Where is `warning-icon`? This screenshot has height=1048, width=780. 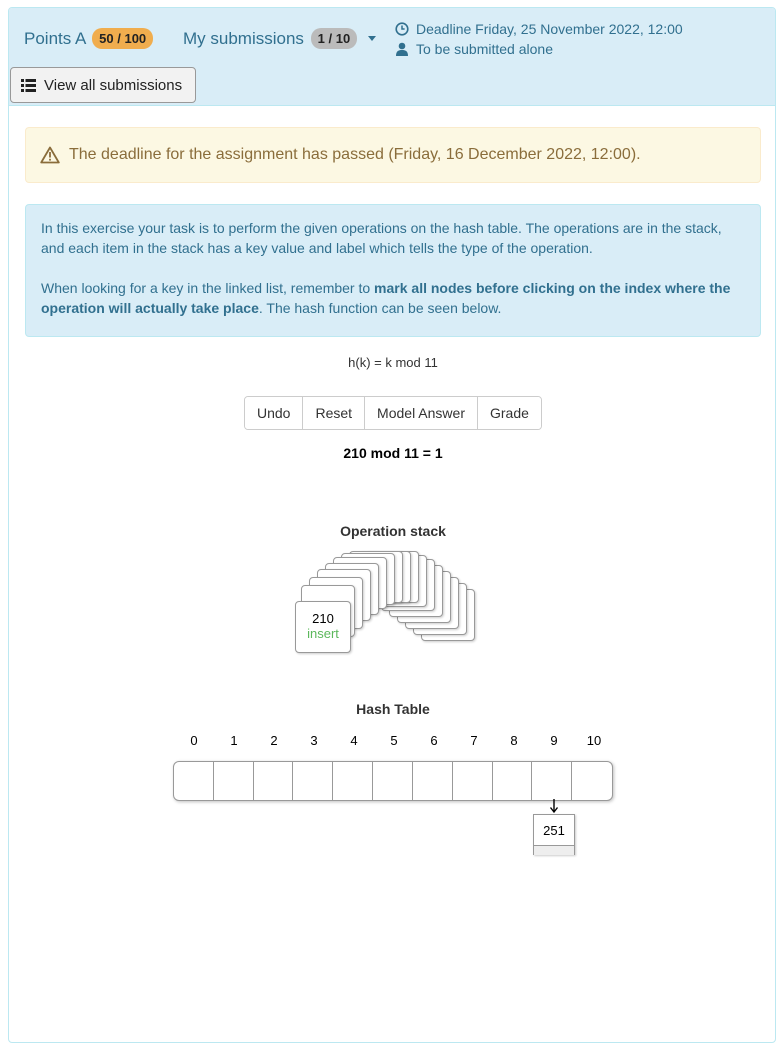
warning-icon is located at coordinates (50, 155).